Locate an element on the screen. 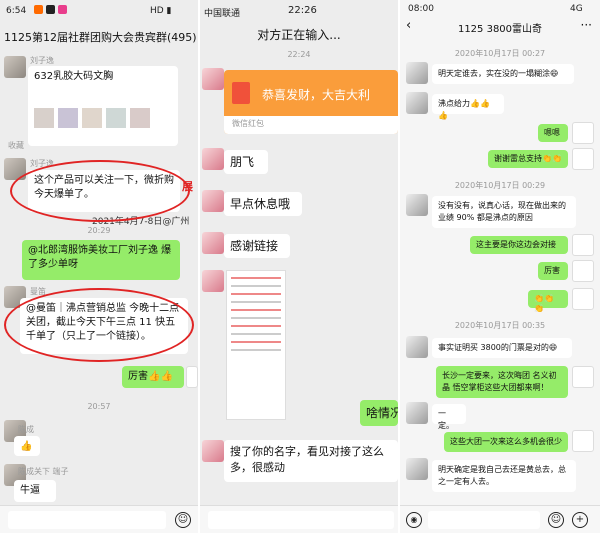 Image resolution: width=600 pixels, height=533 pixels. message-text: 谢谢雷总支持👏👏 is located at coordinates (528, 158).